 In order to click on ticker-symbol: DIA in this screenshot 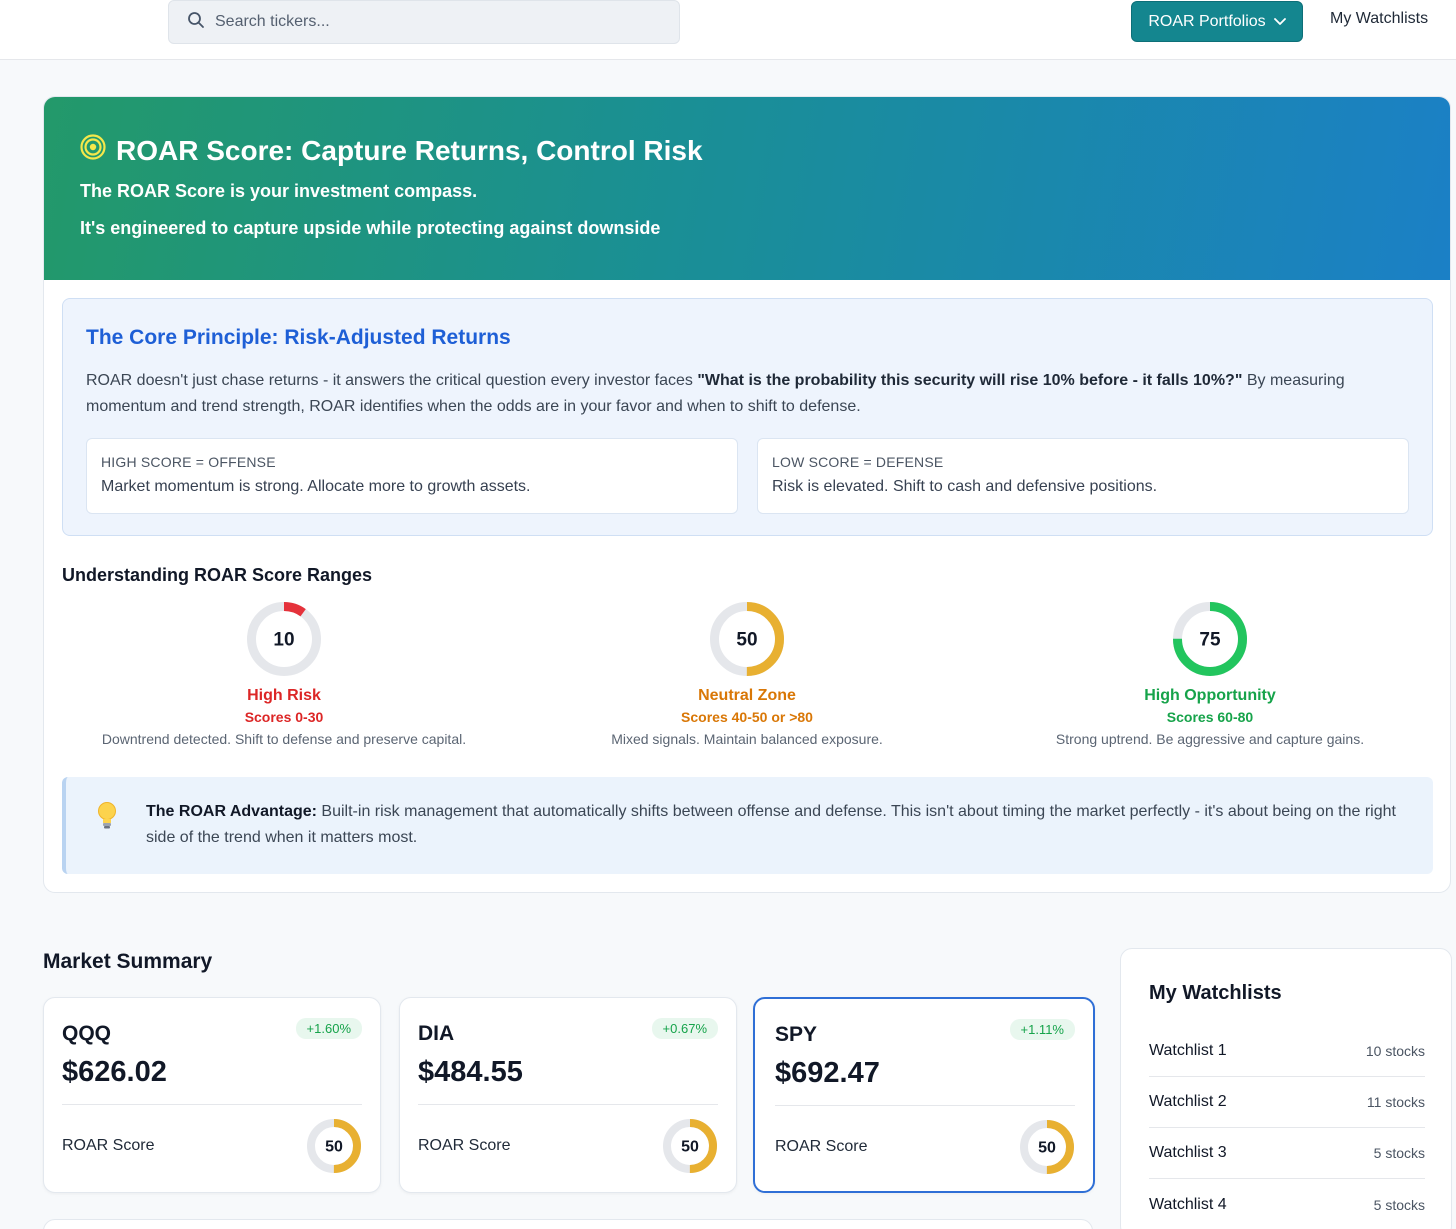, I will do `click(436, 1033)`.